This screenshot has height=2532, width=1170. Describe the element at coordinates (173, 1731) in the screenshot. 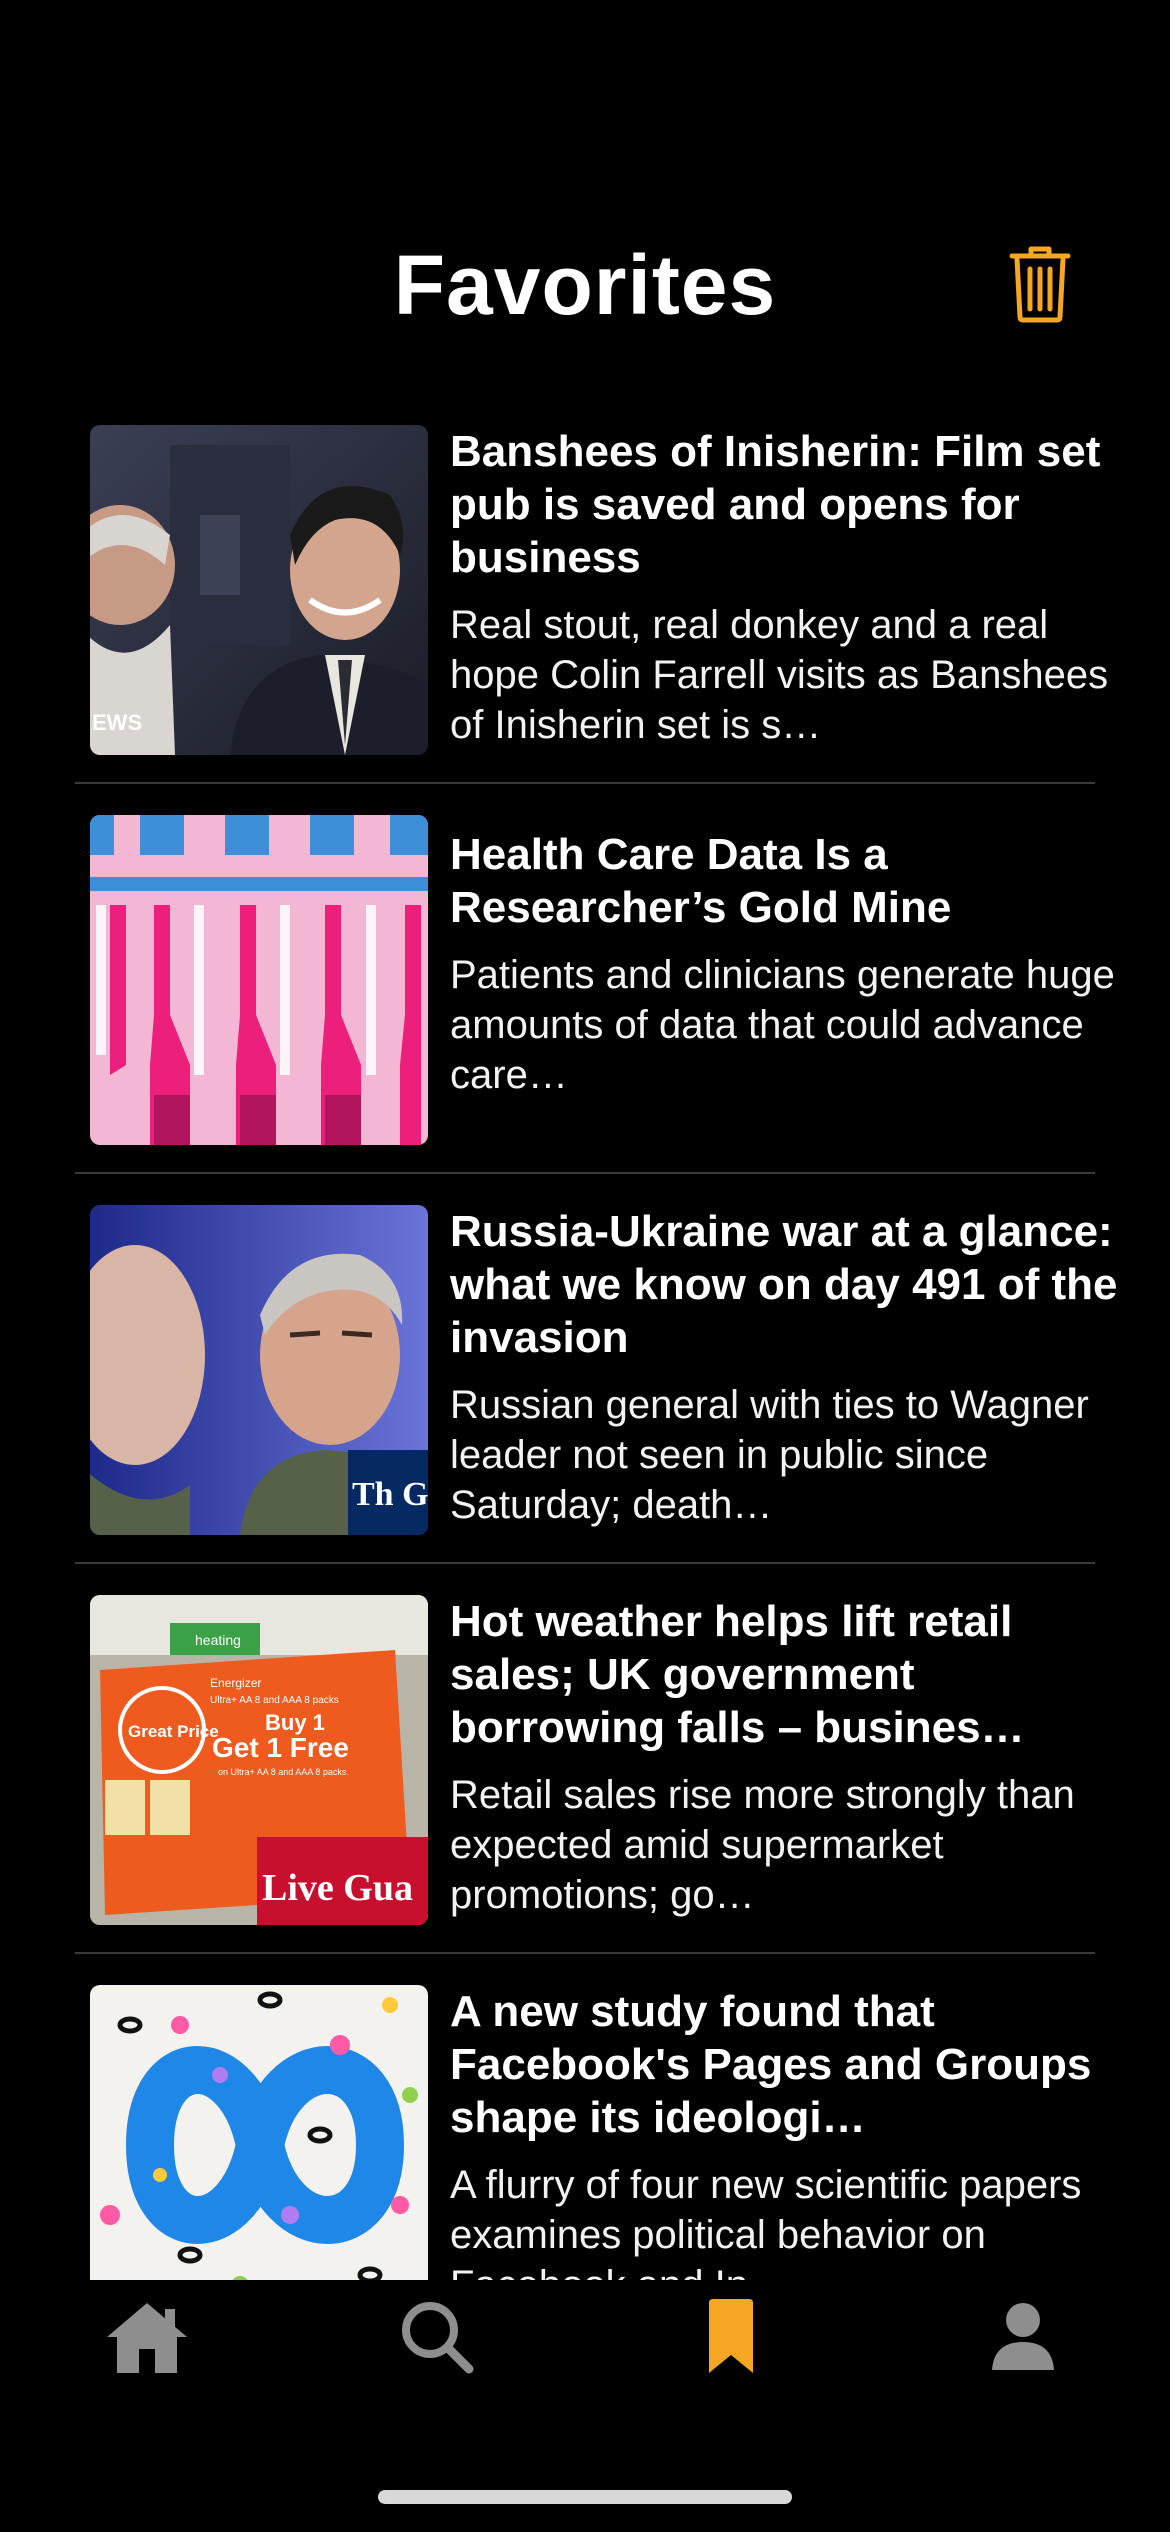

I see `thumb-sign-badge: Great Price` at that location.